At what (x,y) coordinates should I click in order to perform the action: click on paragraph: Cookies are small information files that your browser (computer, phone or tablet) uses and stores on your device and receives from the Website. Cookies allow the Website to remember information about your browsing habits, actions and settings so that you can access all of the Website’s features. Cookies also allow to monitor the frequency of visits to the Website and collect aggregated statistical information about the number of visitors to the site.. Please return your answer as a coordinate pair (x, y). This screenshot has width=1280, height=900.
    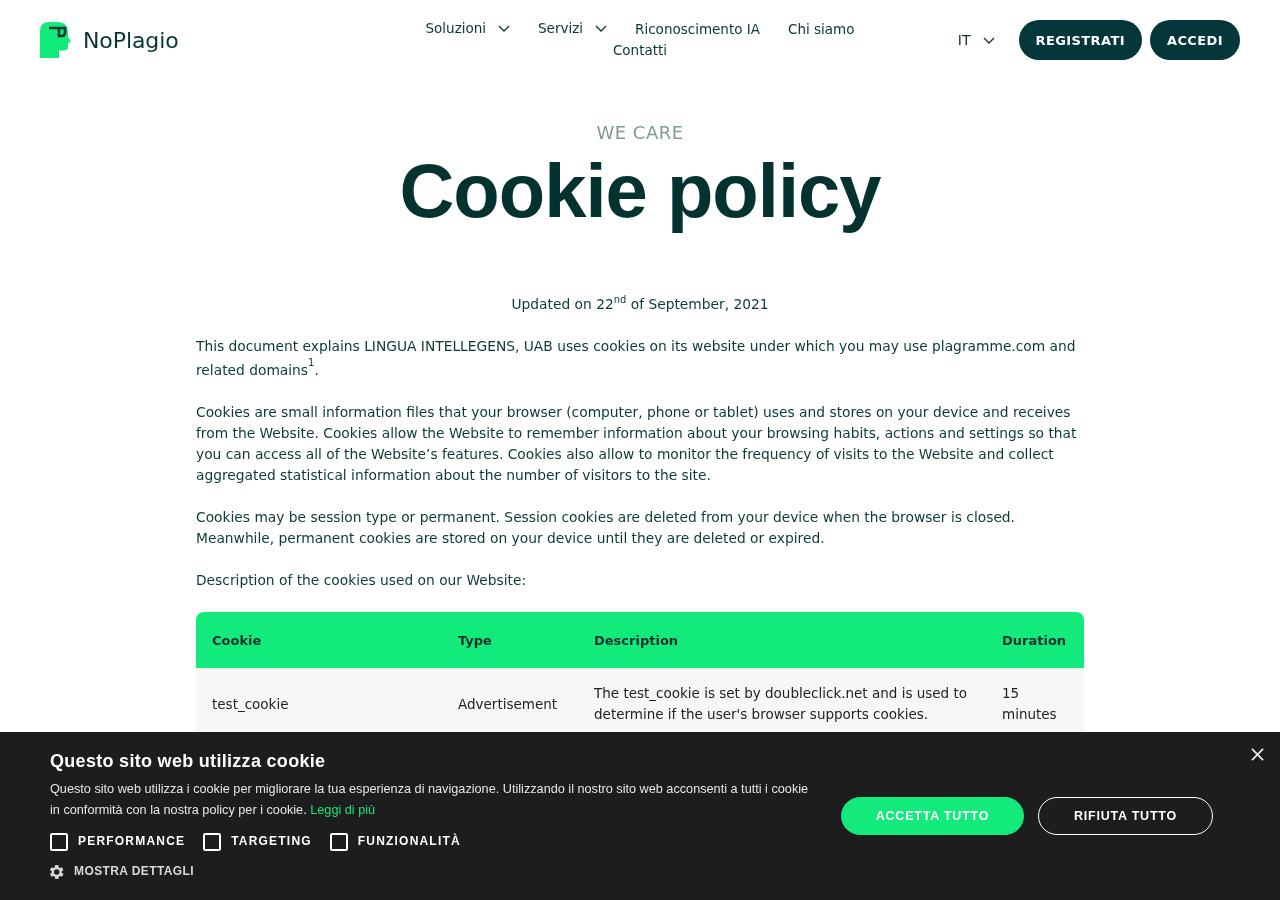
    Looking at the image, I should click on (637, 444).